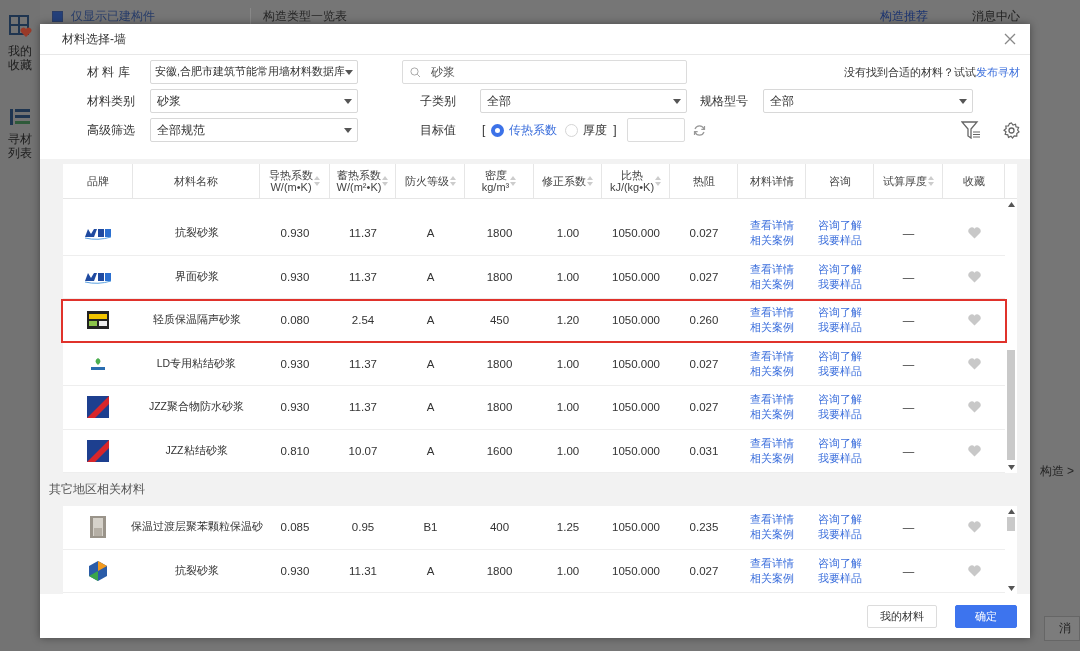  I want to click on column-header: 密度 kg/m³, so click(499, 181).